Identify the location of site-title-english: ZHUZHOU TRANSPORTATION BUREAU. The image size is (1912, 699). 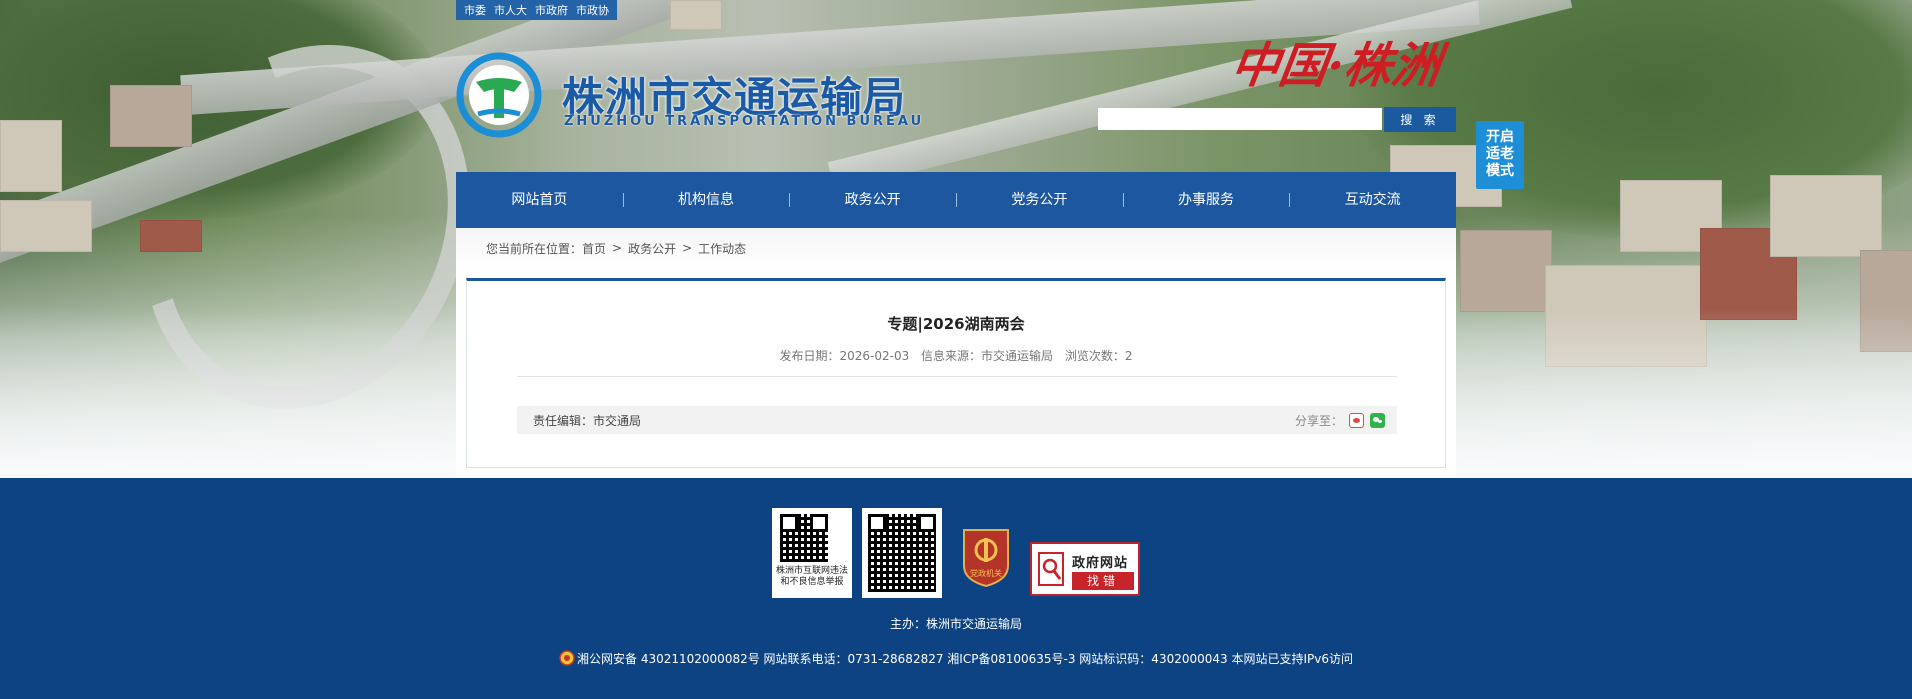
(744, 121).